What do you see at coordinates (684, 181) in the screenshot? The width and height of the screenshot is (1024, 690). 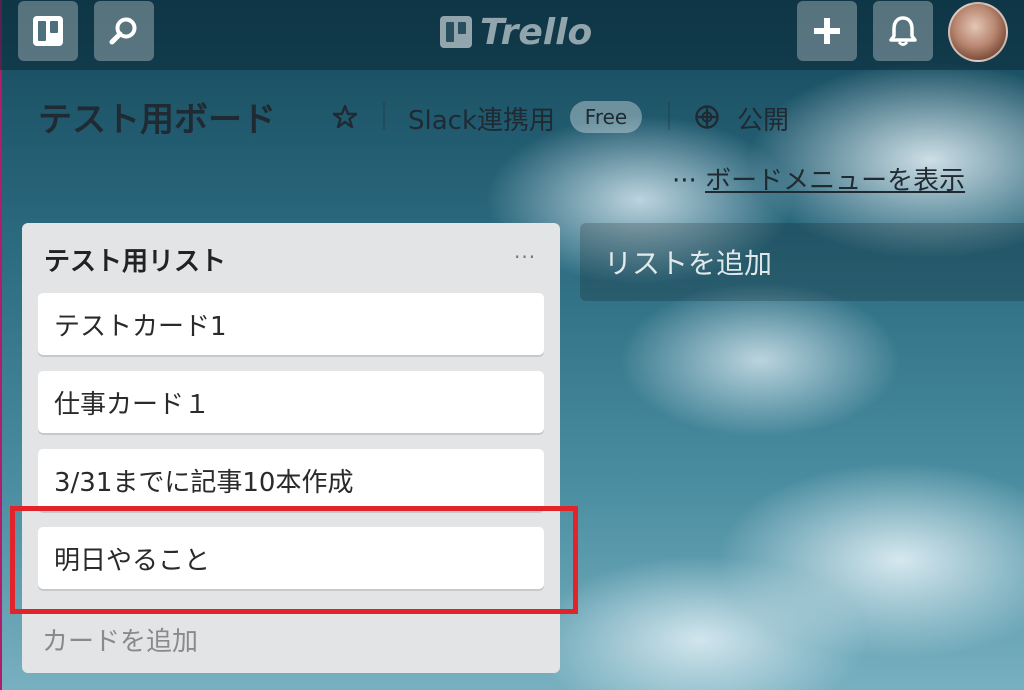 I see `more-dots-icon: ···` at bounding box center [684, 181].